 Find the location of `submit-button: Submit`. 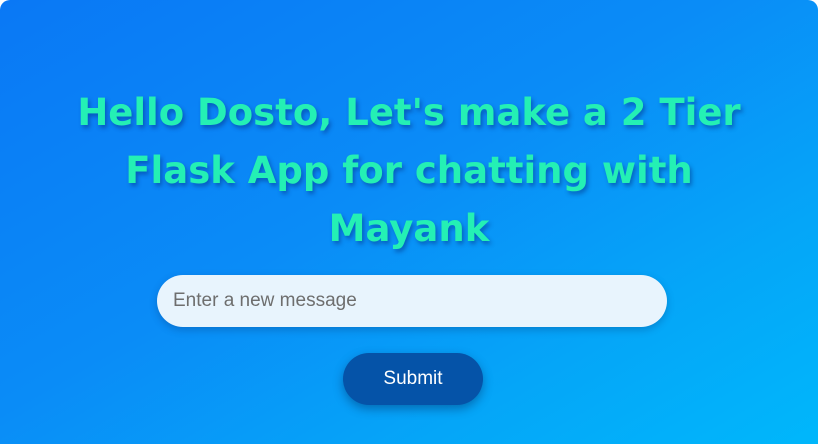

submit-button: Submit is located at coordinates (413, 379).